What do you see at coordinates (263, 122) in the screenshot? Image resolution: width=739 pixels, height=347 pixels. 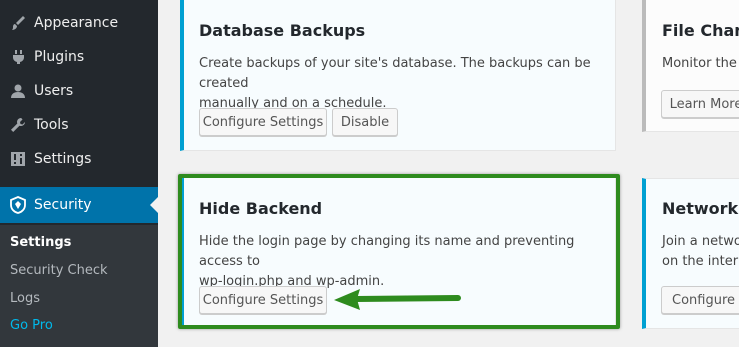 I see `configure-settings-button: Configure Settings` at bounding box center [263, 122].